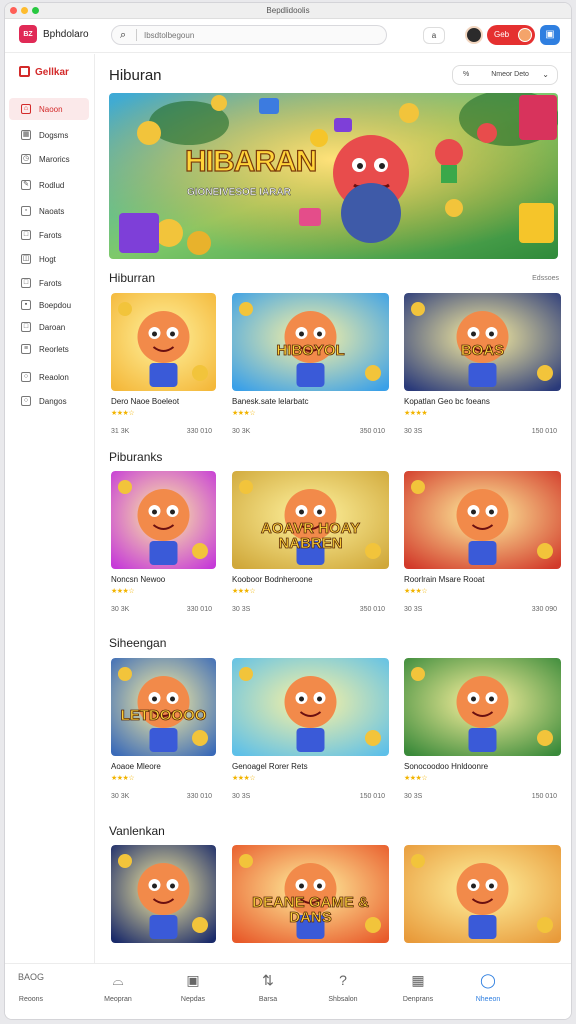 The height and width of the screenshot is (1024, 576). Describe the element at coordinates (434, 35) in the screenshot. I see `tool-button: a` at that location.